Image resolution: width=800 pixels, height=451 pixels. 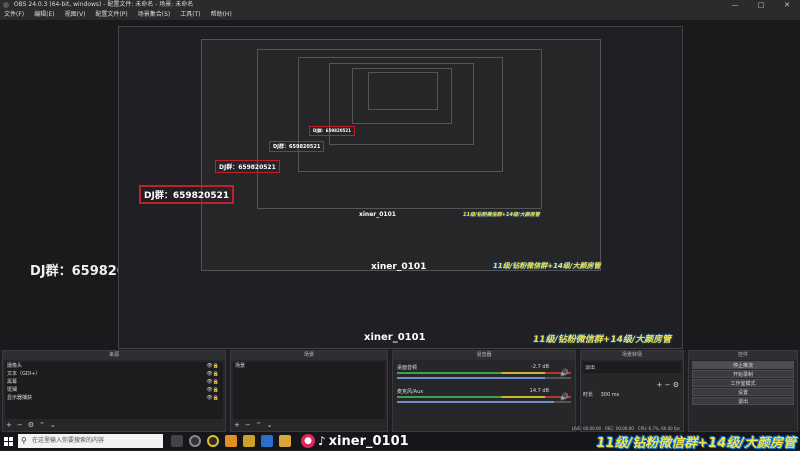 What do you see at coordinates (53, 425) in the screenshot?
I see `move-down-button: ⌄` at bounding box center [53, 425].